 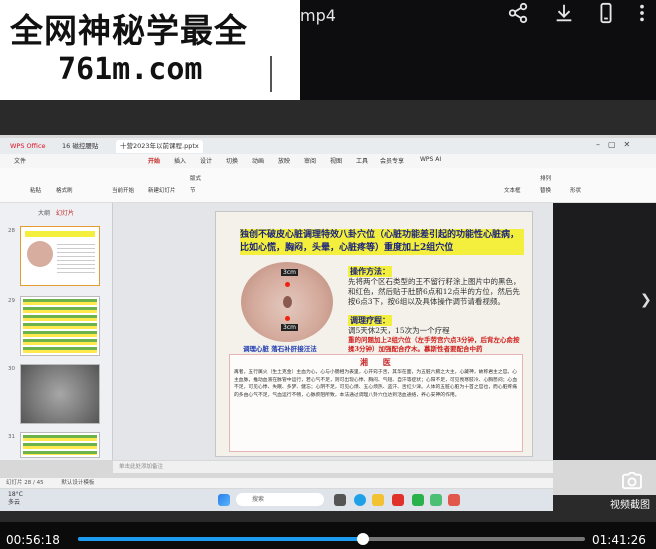 I want to click on share-icon, so click(x=518, y=15).